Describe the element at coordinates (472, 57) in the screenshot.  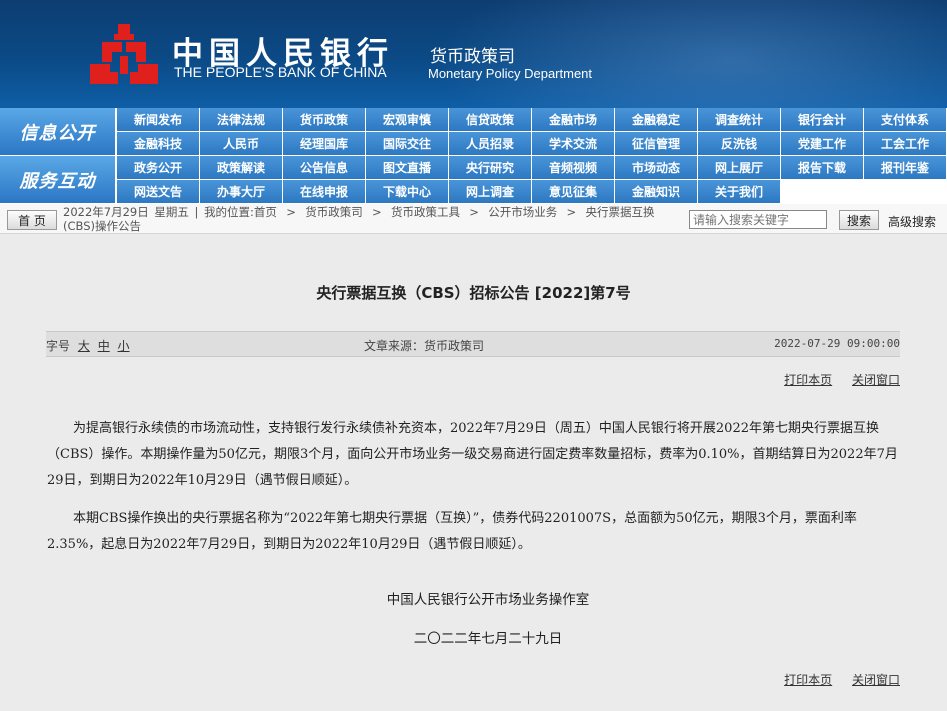
I see `dept-name-cn: 货币政策司` at that location.